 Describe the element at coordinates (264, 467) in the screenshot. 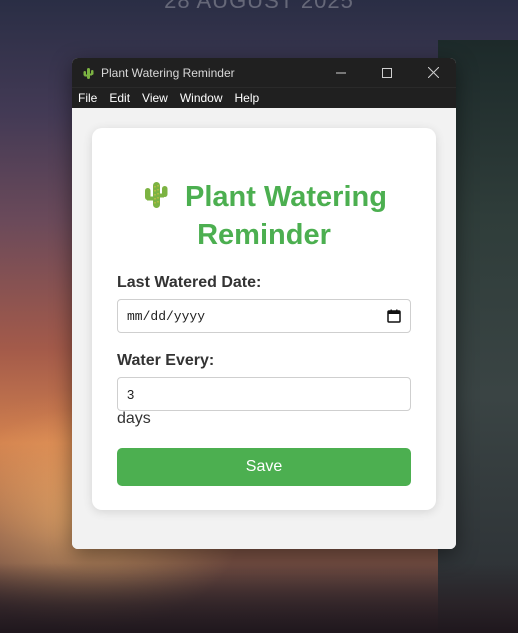

I see `save-button: Save` at that location.